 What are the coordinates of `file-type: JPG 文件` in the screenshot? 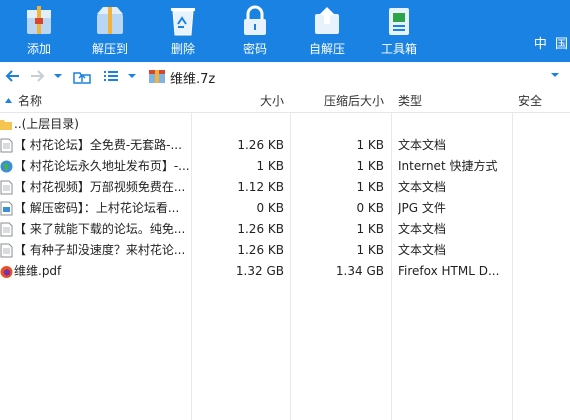 It's located at (422, 208).